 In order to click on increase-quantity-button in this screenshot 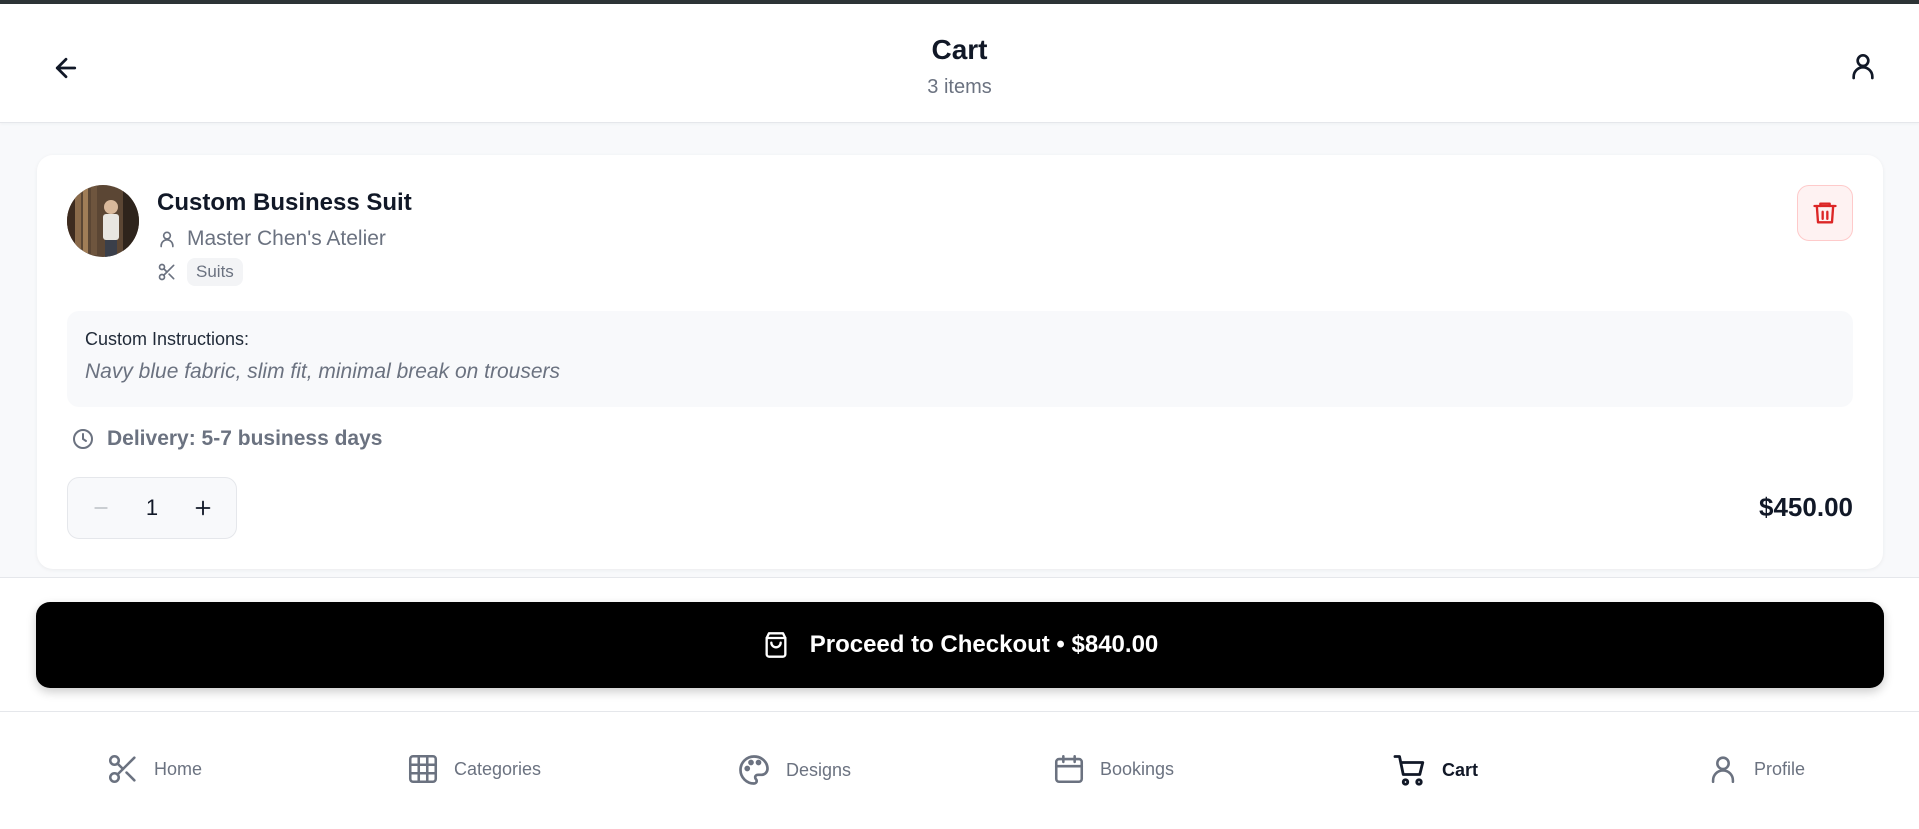, I will do `click(203, 508)`.